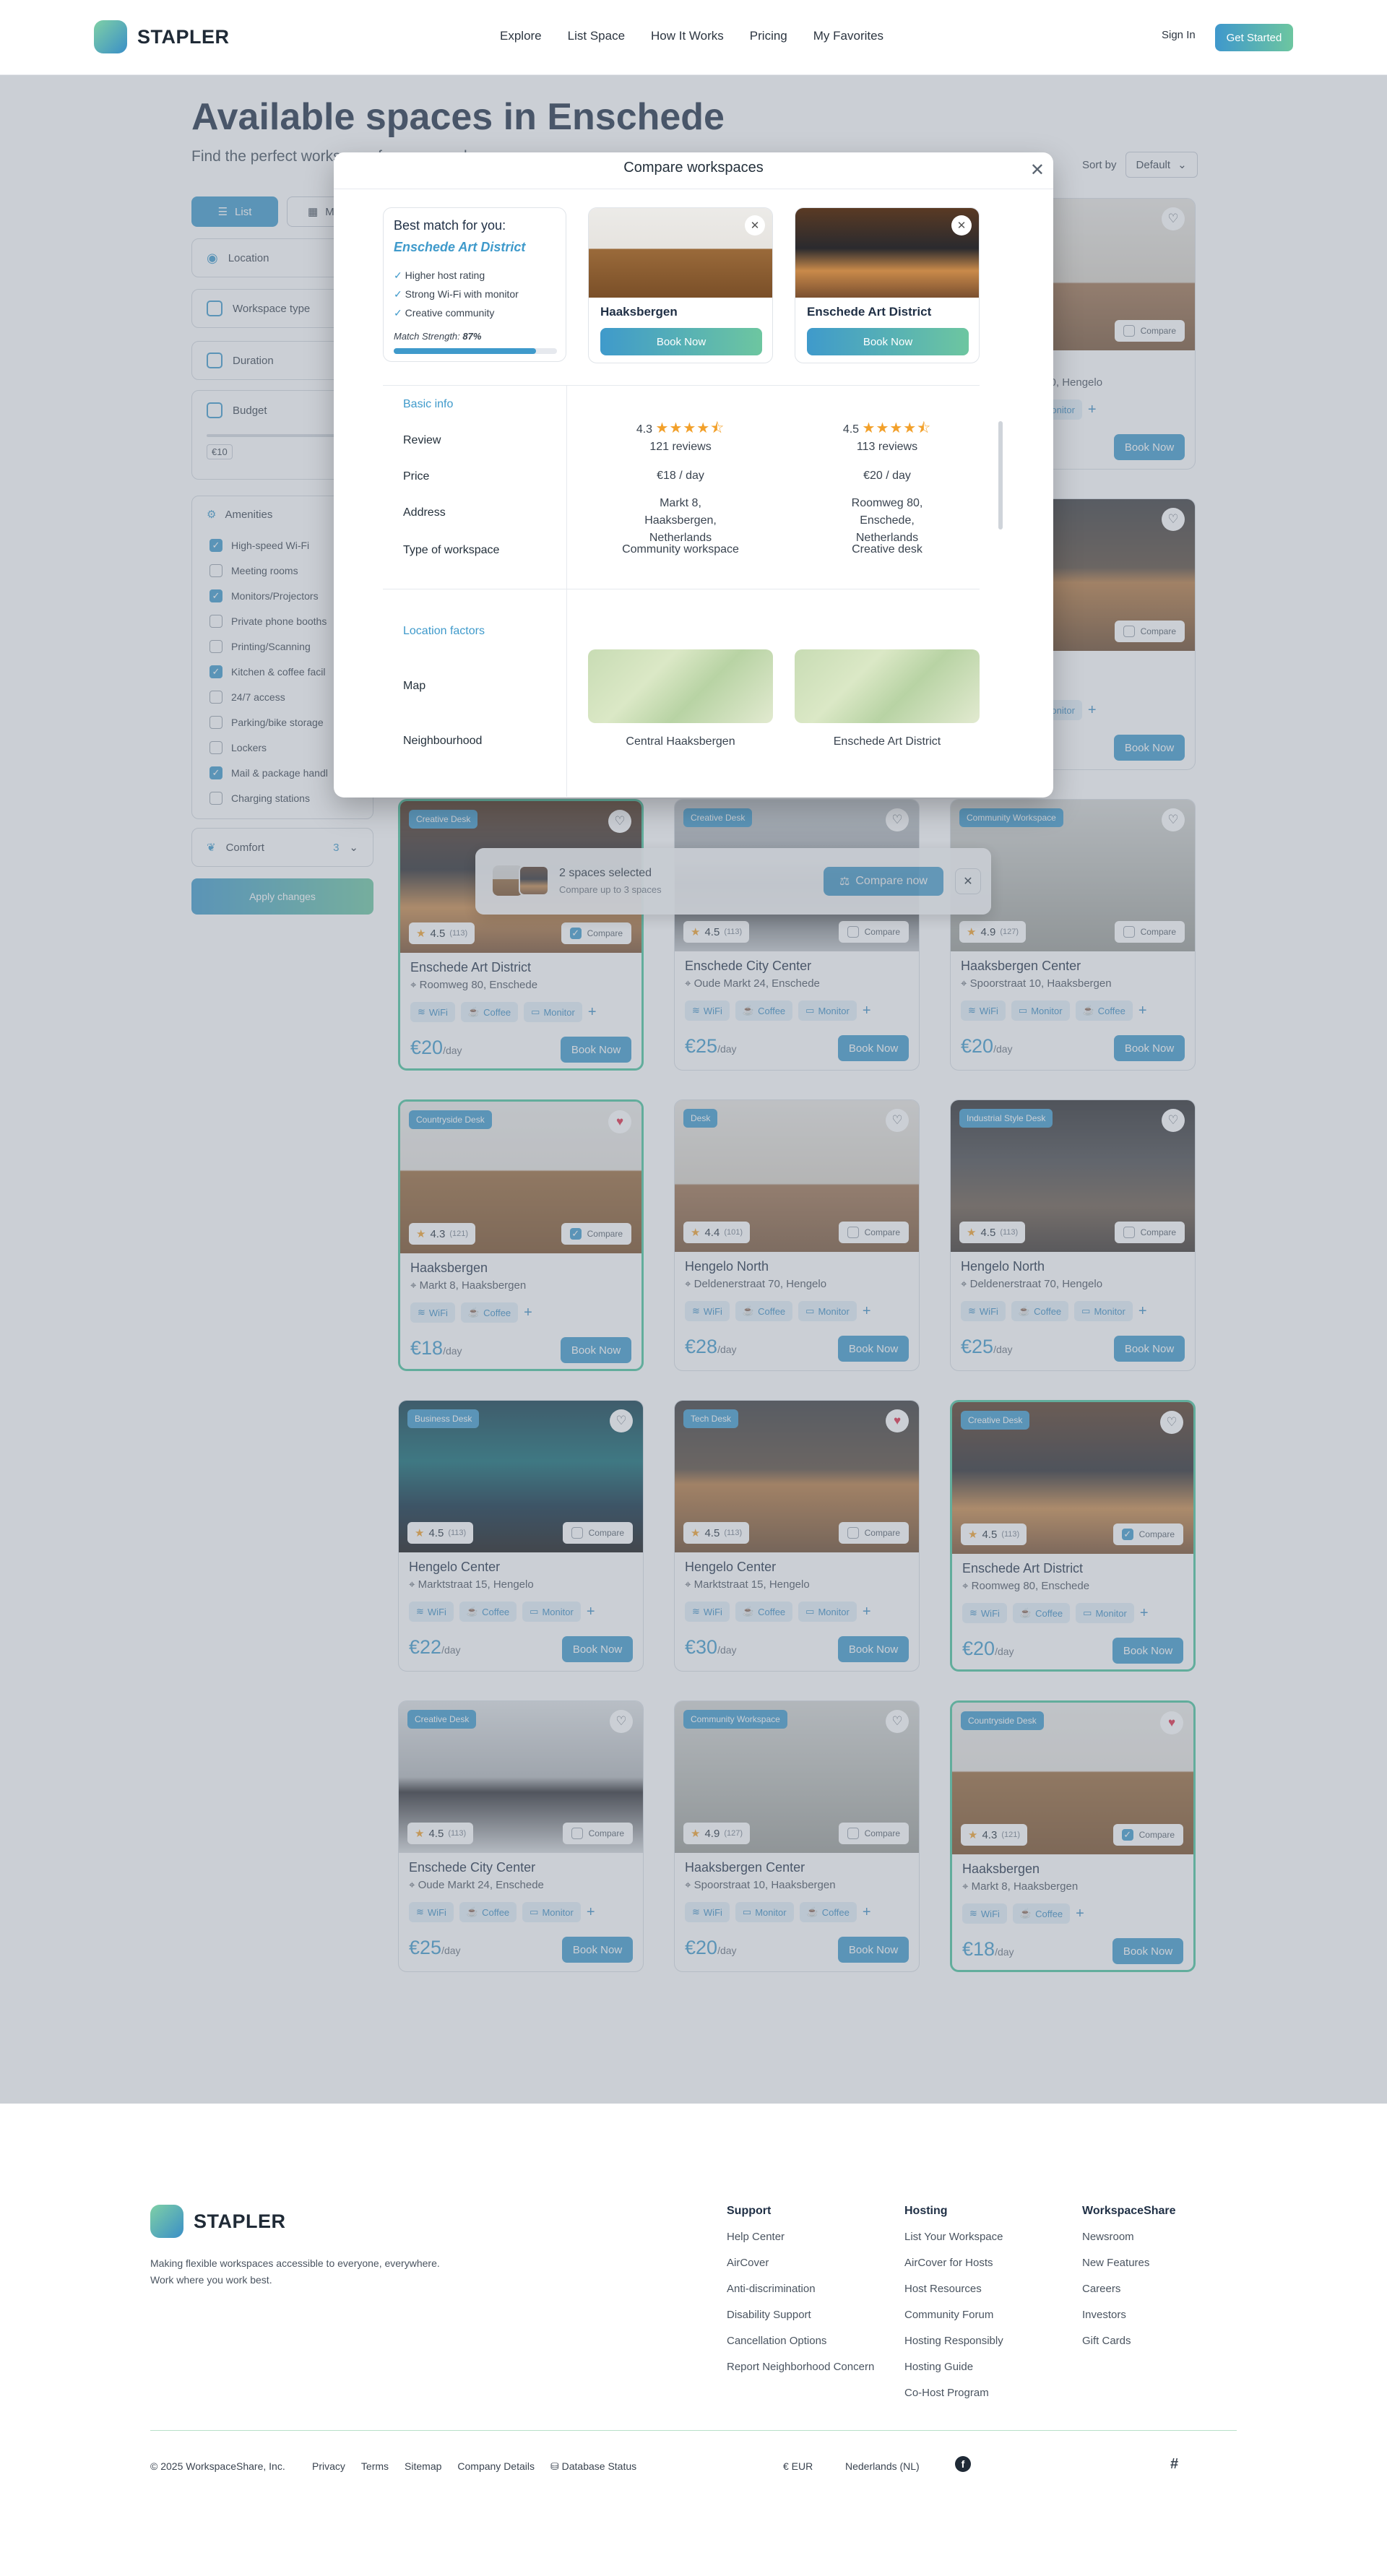  Describe the element at coordinates (963, 2464) in the screenshot. I see `facebook-icon: f` at that location.